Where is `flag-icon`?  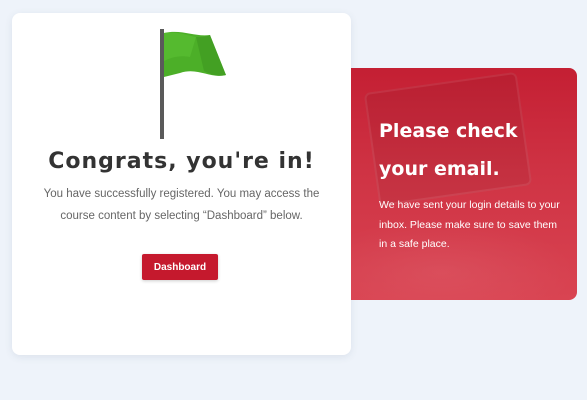 flag-icon is located at coordinates (193, 84).